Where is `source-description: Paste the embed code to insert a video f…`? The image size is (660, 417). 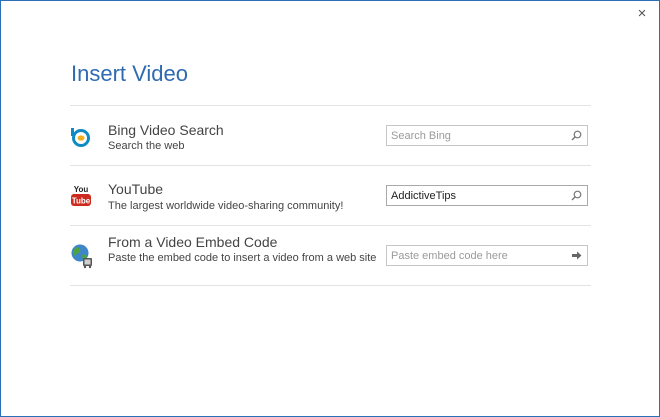 source-description: Paste the embed code to insert a video f… is located at coordinates (242, 258).